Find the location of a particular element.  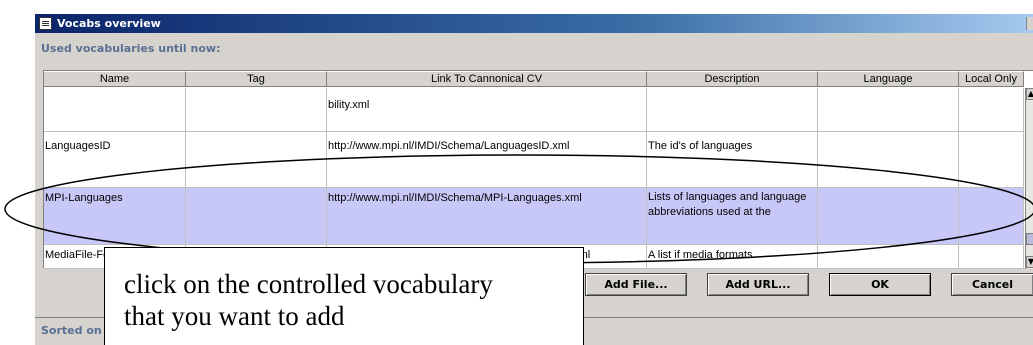

scroll-thumb is located at coordinates (1029, 239).